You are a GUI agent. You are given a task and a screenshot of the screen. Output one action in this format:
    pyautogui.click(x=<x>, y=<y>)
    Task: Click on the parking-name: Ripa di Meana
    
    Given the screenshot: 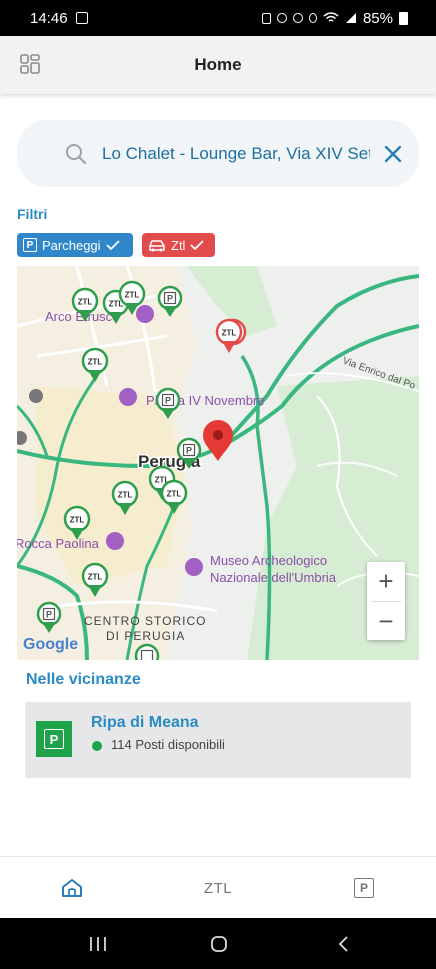 What is the action you would take?
    pyautogui.click(x=145, y=722)
    